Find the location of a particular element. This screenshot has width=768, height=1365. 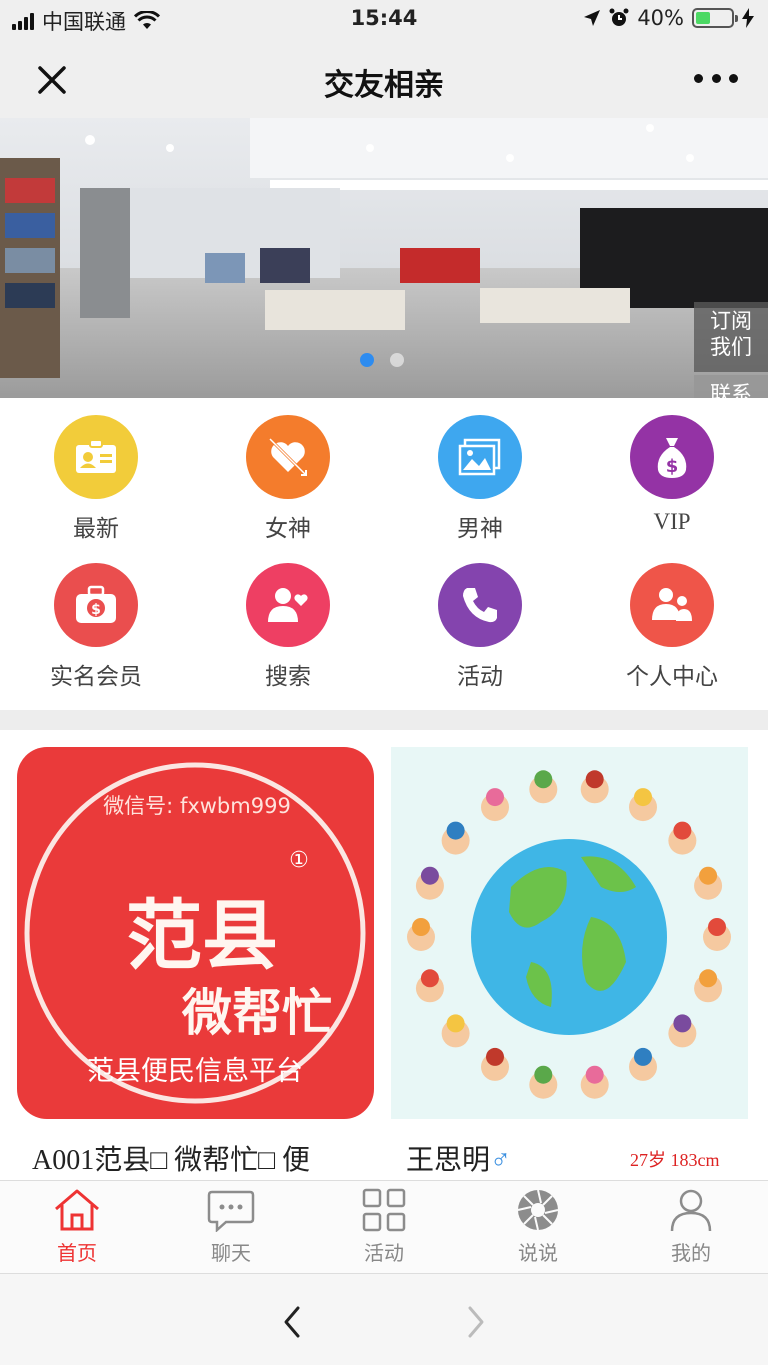

menu-item-search: 搜索 is located at coordinates (288, 627).